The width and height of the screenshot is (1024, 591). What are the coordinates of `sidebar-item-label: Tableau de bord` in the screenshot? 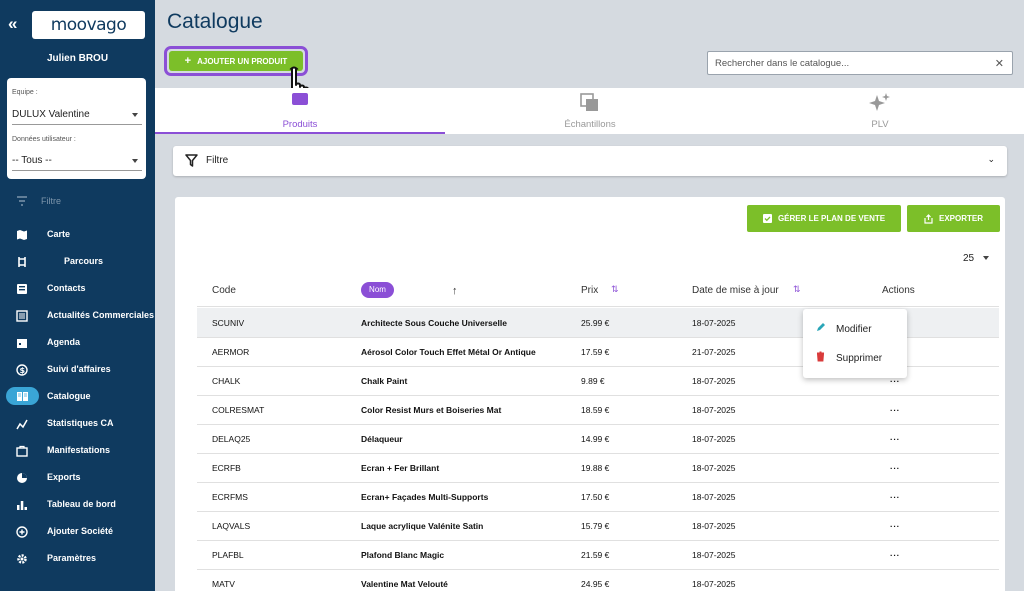 It's located at (81, 504).